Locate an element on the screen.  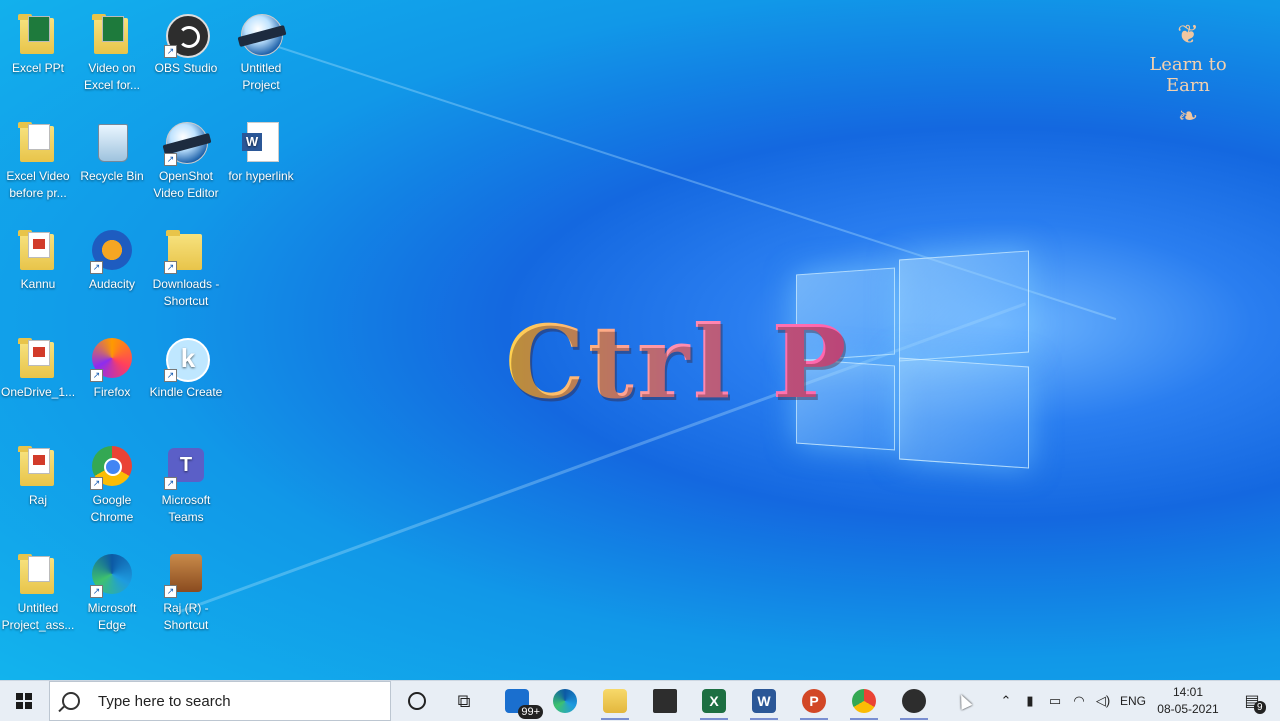
desktop-icon-for-hyperlink: for hyperlink is located at coordinates (261, 148).